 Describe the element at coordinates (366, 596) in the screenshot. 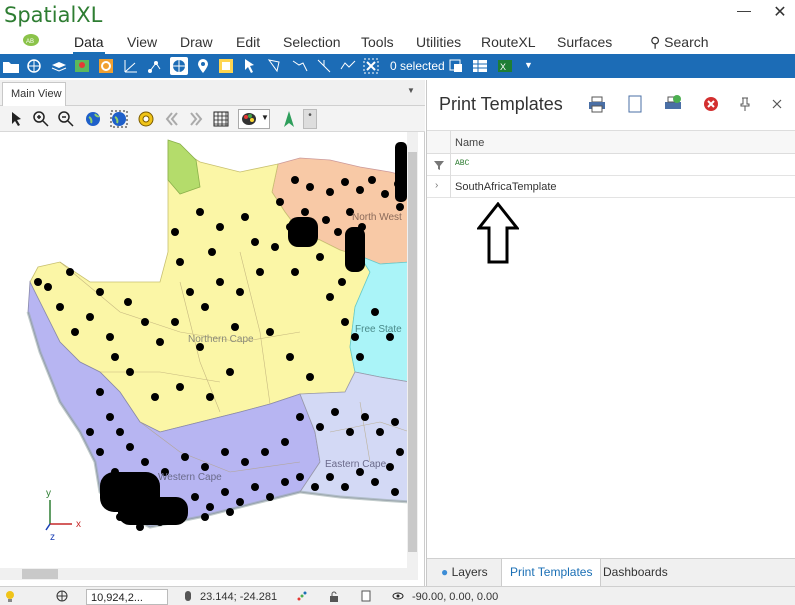

I see `document-icon` at that location.